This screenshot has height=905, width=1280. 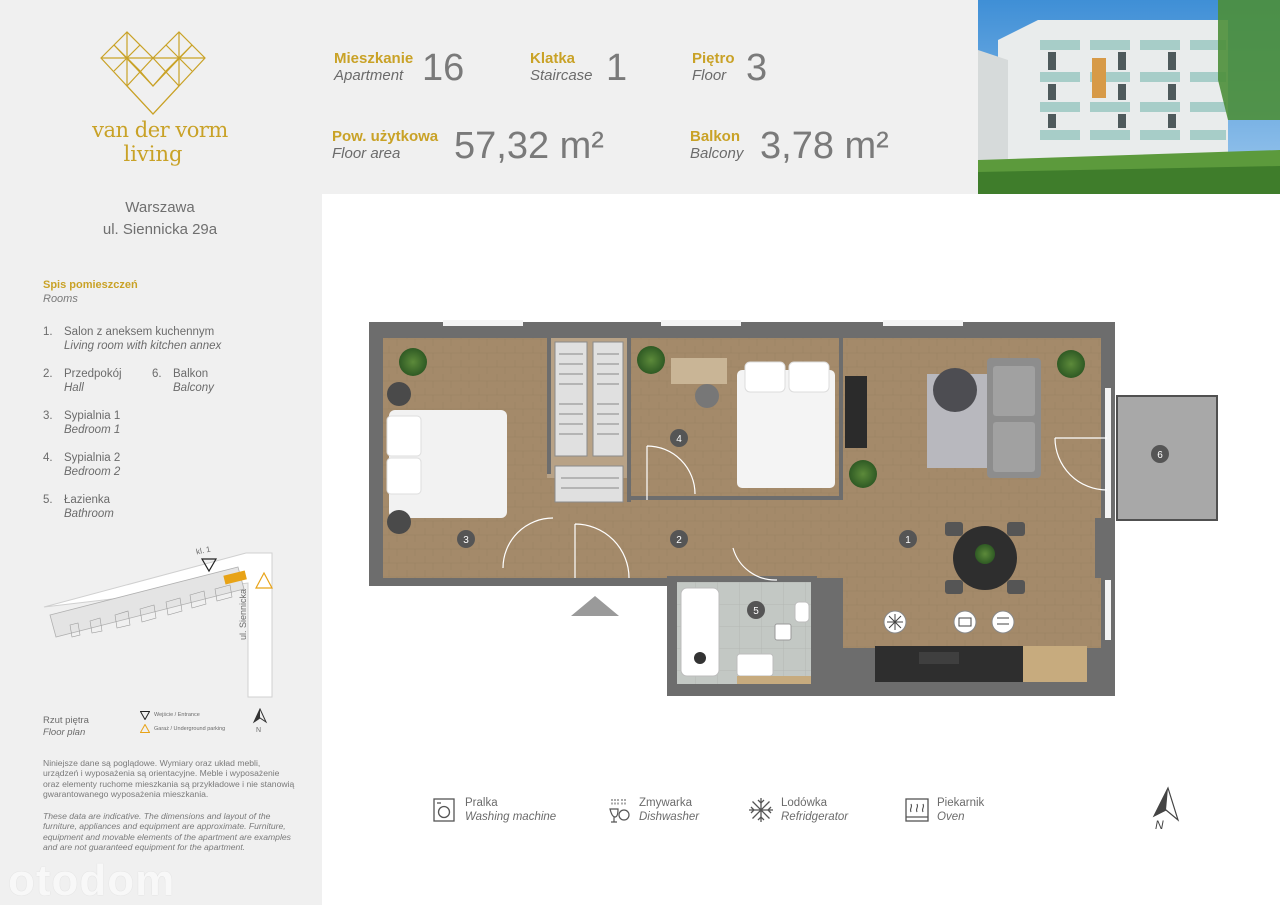 I want to click on appliance-oven: Piekarnik Oven, so click(x=959, y=813).